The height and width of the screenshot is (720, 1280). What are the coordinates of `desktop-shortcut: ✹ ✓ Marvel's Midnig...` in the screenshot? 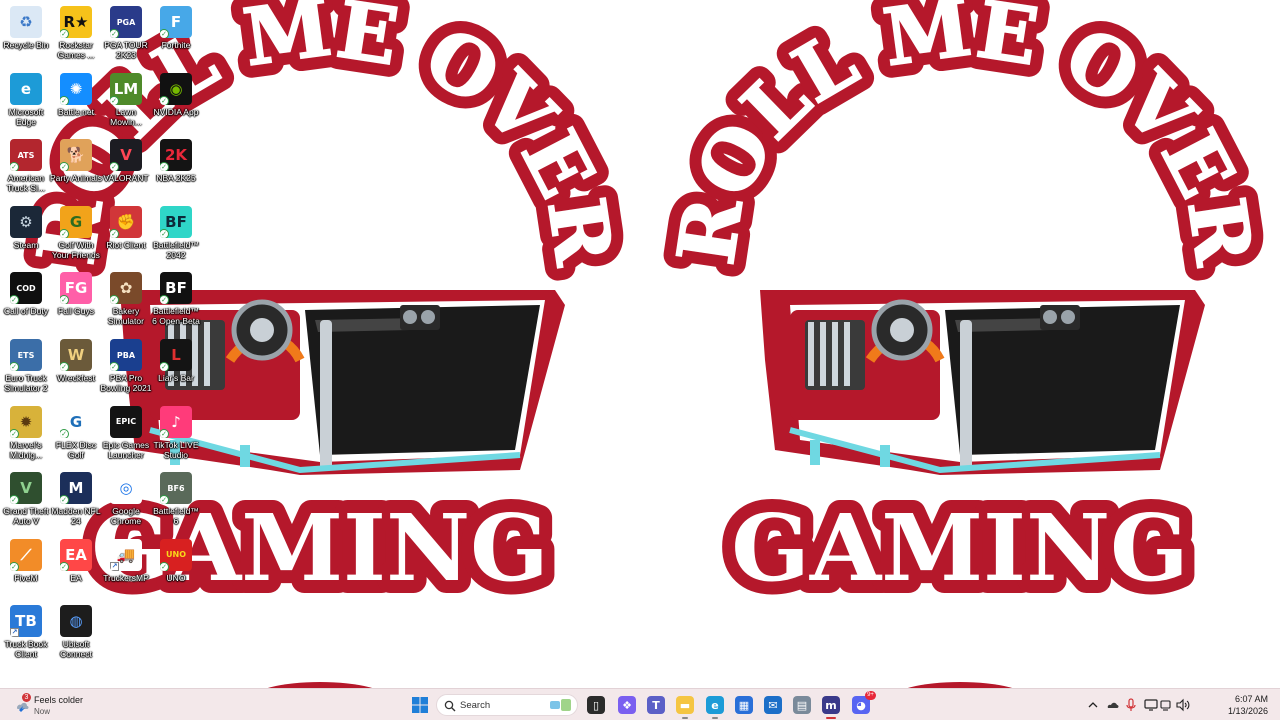 It's located at (26, 436).